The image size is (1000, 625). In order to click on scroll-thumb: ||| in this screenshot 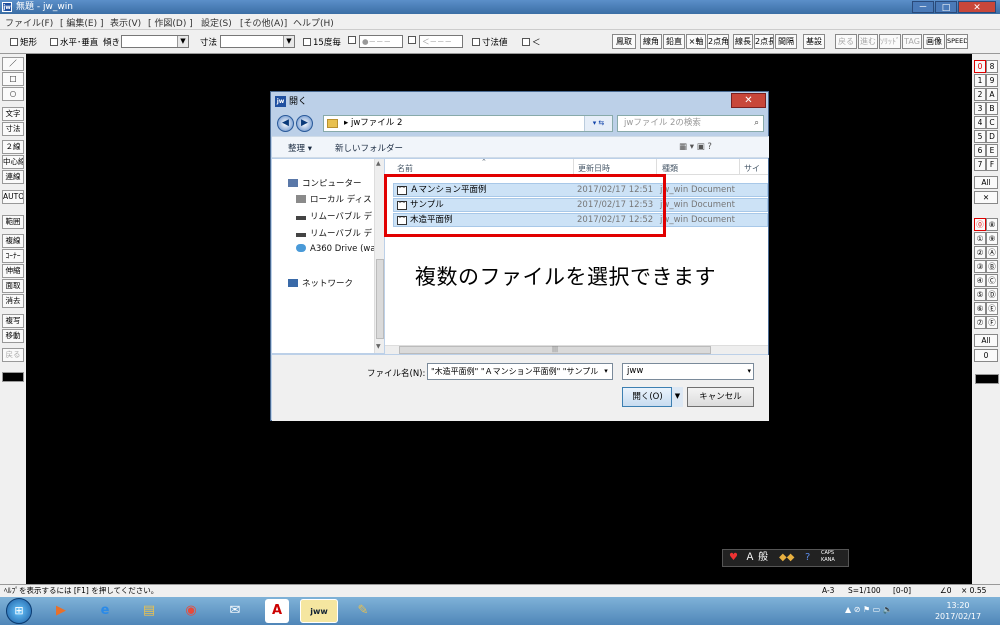, I will do `click(555, 350)`.